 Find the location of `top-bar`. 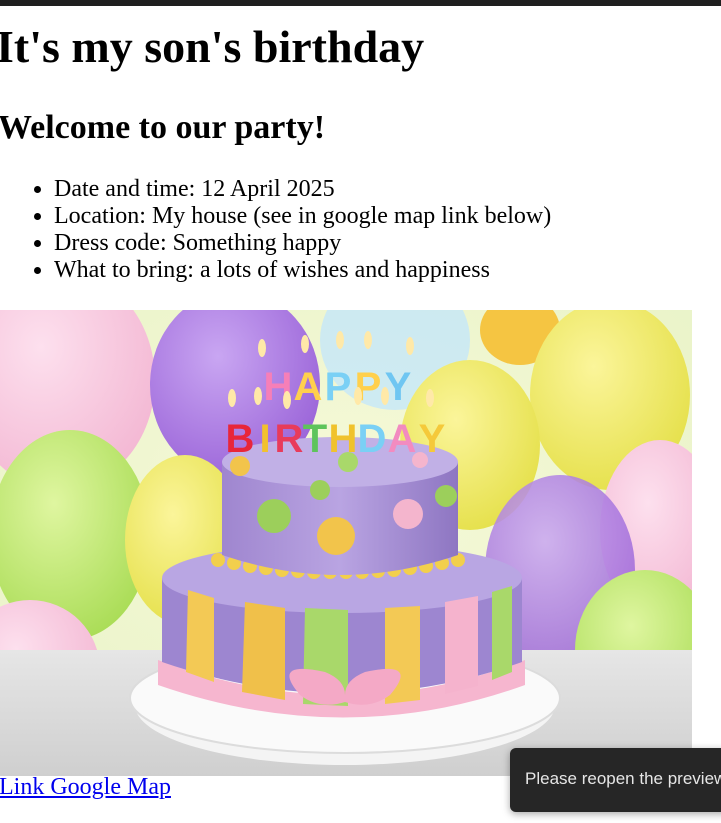

top-bar is located at coordinates (360, 3).